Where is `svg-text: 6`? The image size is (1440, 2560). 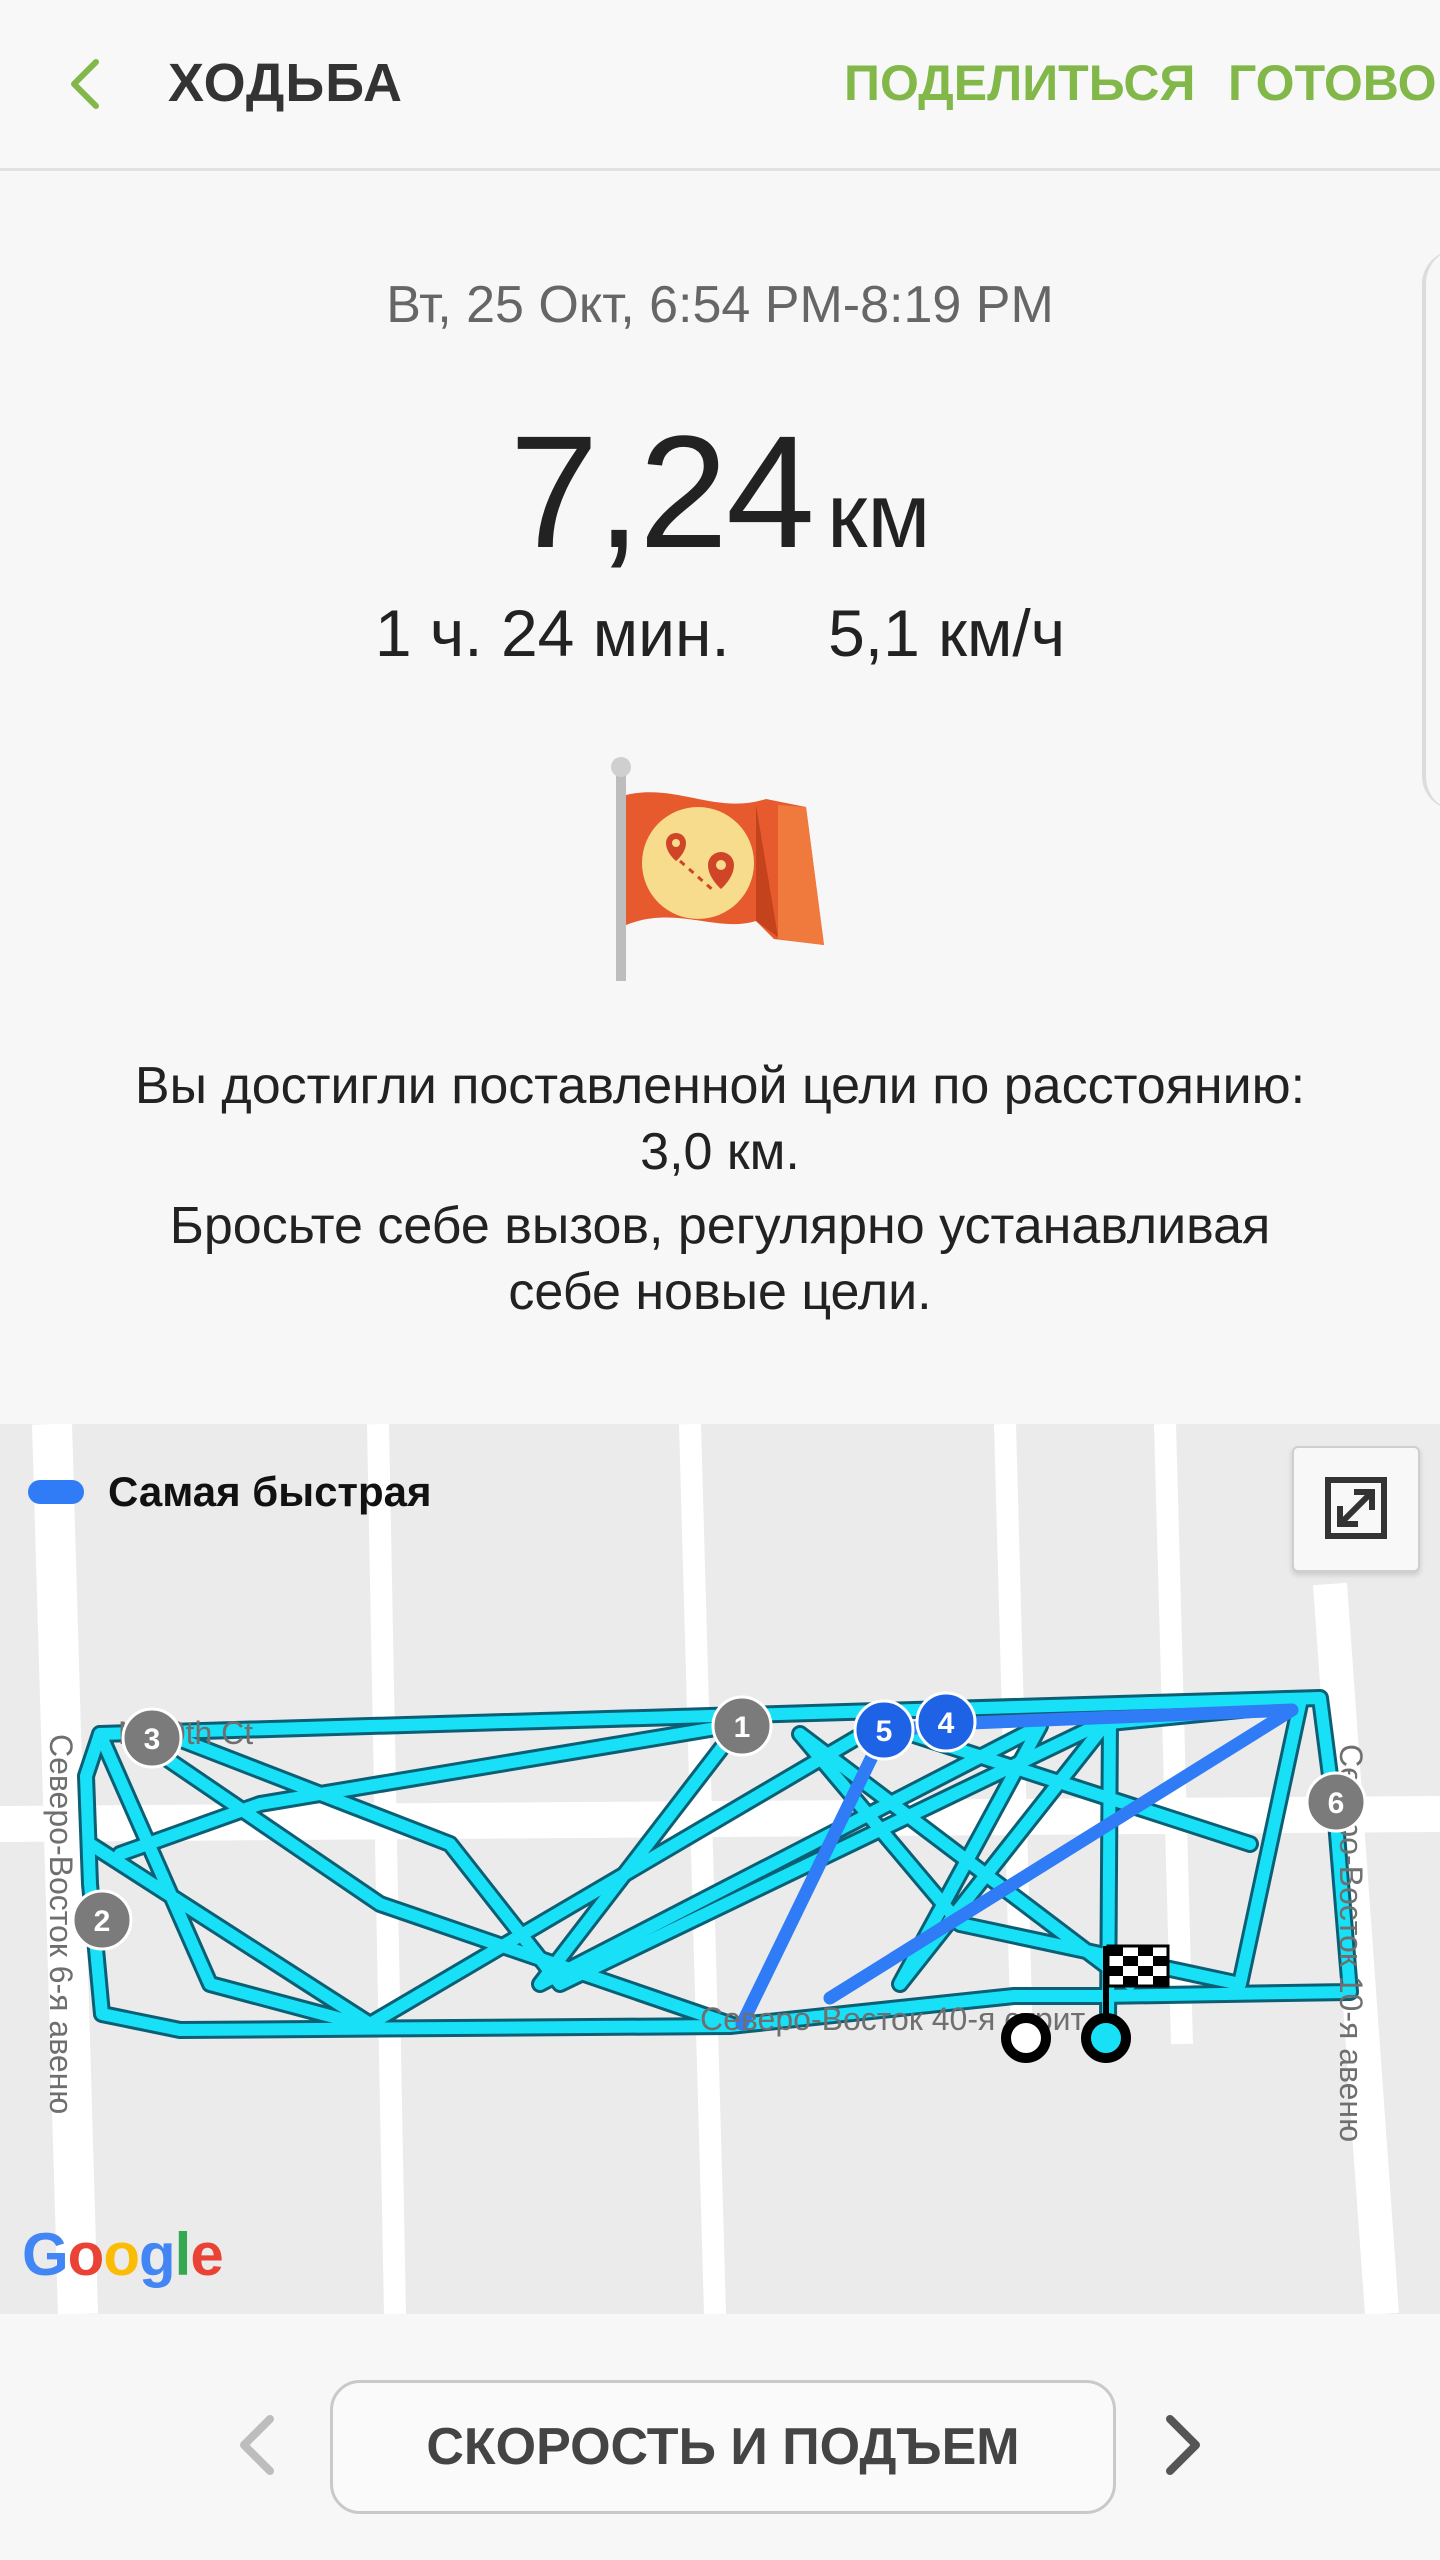 svg-text: 6 is located at coordinates (1336, 1803).